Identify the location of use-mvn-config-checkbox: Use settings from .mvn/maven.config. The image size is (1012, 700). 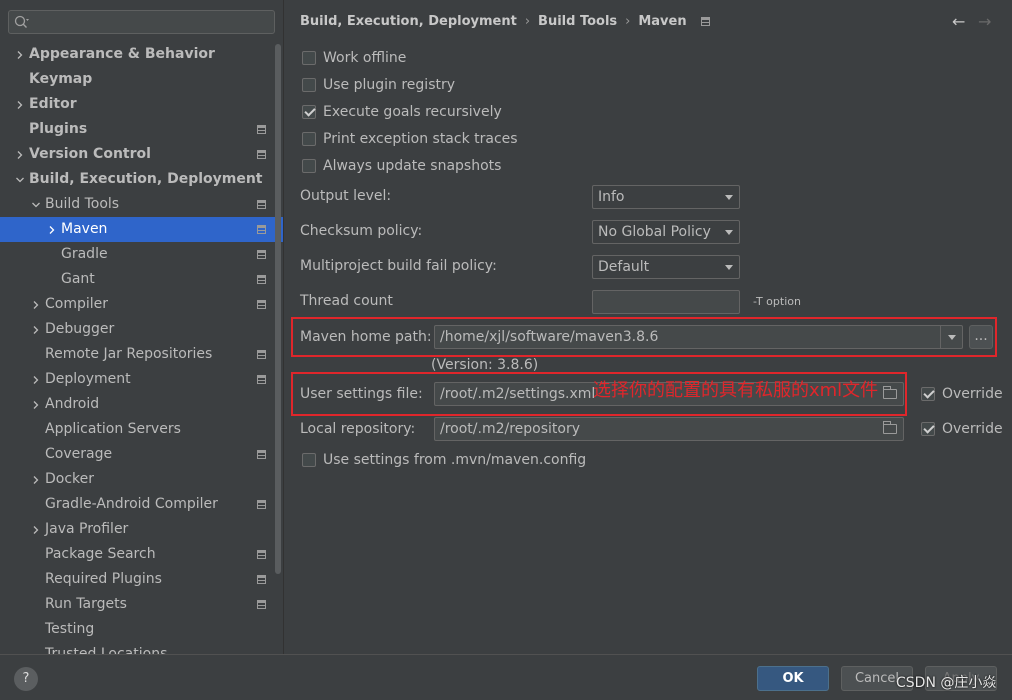
(444, 460).